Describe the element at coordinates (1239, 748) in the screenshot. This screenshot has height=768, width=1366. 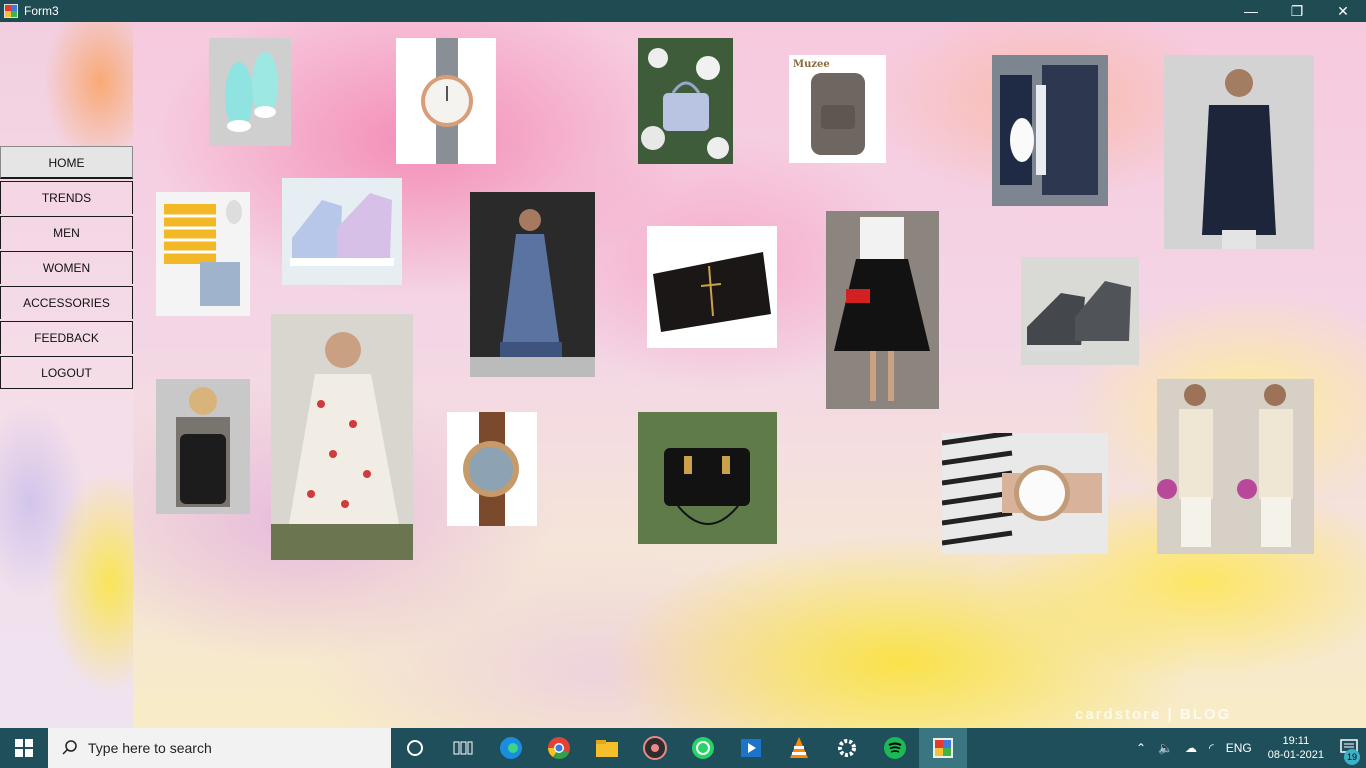
I see `language-indicator: ENG` at that location.